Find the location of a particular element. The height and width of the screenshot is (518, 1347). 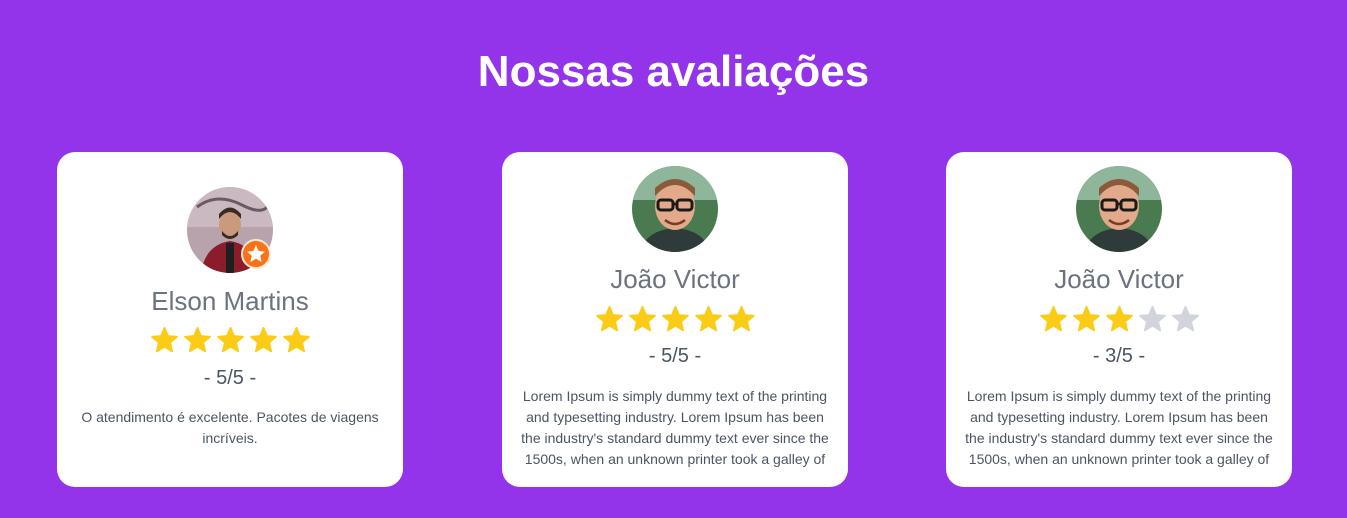

reviewer-name: Elson Martins is located at coordinates (230, 301).